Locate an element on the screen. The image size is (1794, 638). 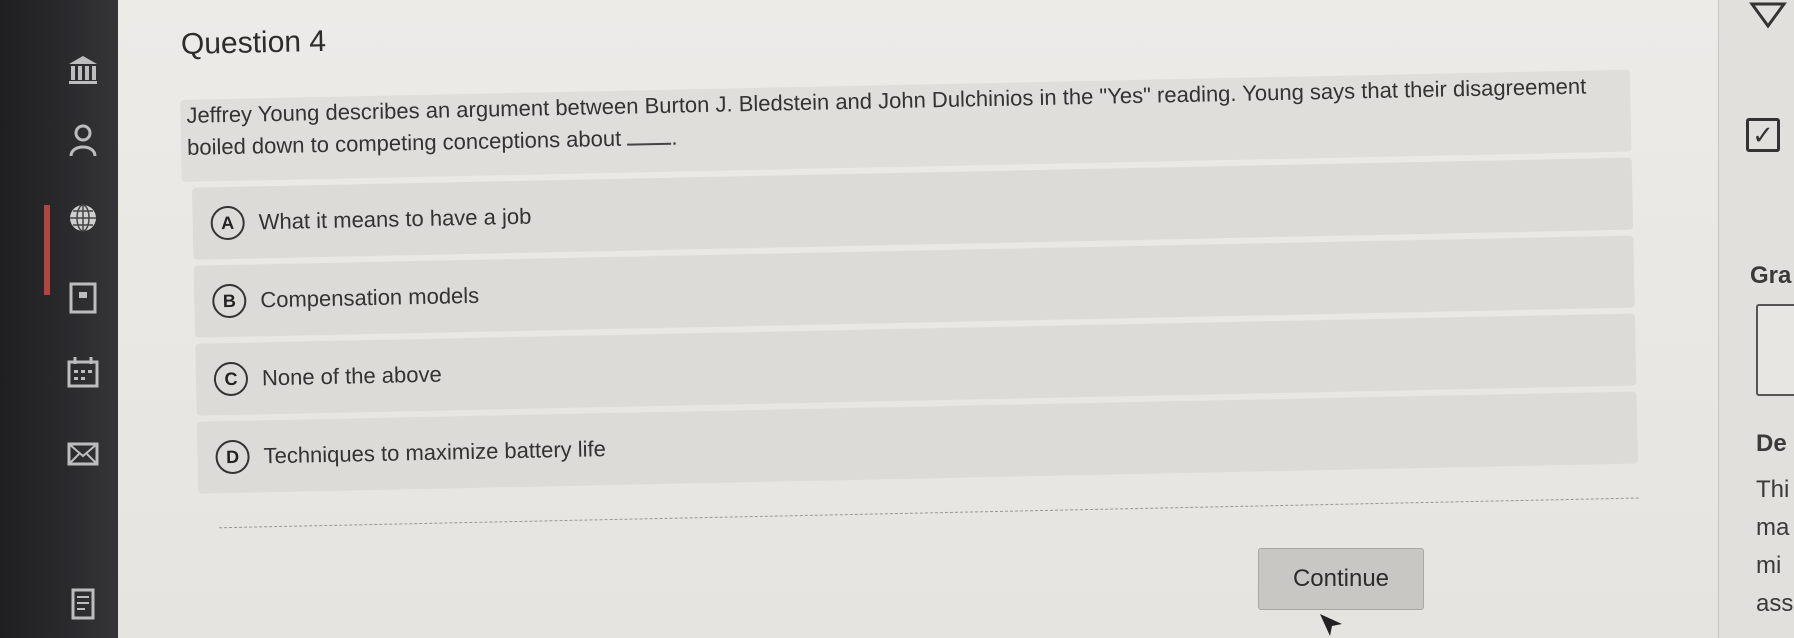
divider is located at coordinates (929, 513).